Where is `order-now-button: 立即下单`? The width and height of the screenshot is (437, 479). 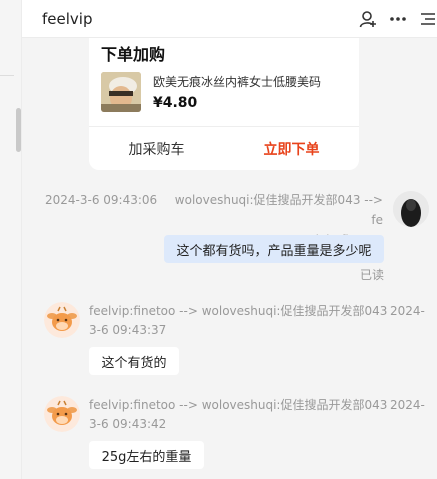
order-now-button: 立即下单 is located at coordinates (291, 148).